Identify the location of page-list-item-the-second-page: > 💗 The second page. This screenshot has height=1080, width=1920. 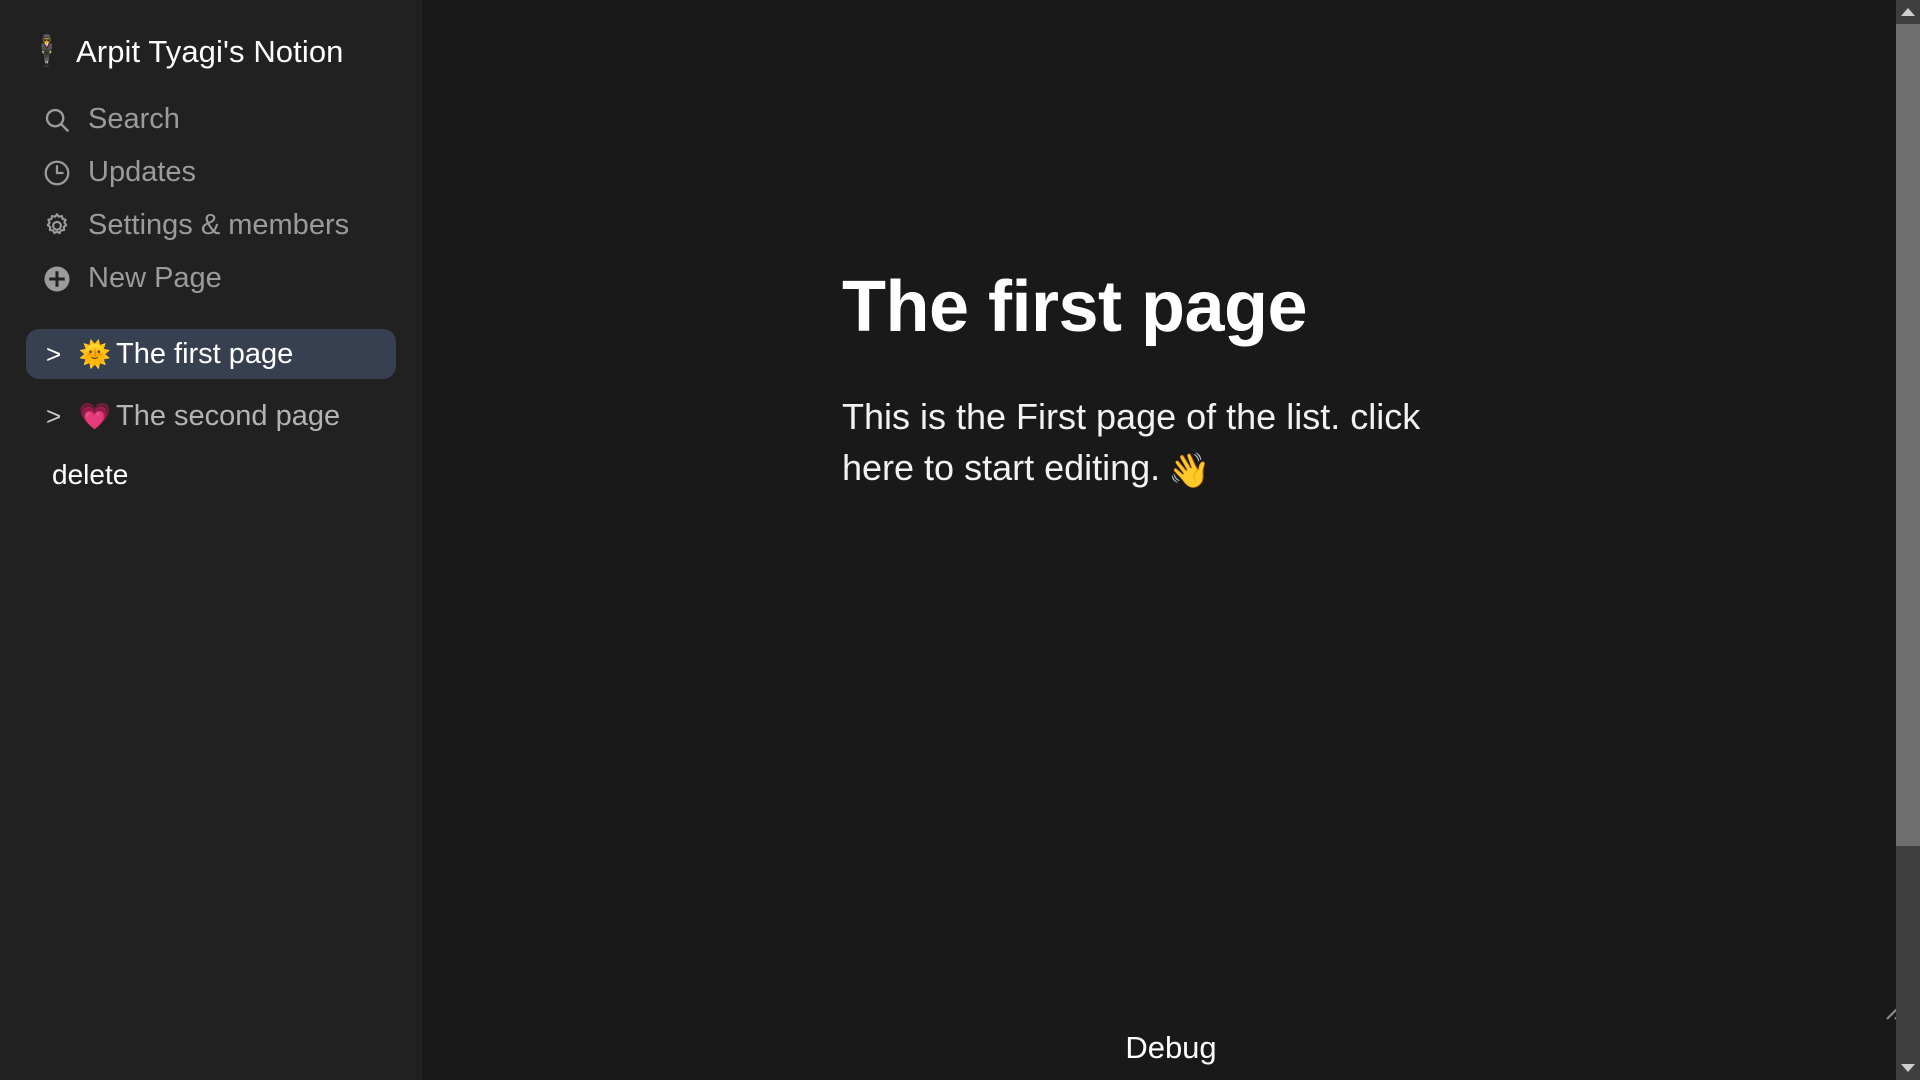
(211, 416).